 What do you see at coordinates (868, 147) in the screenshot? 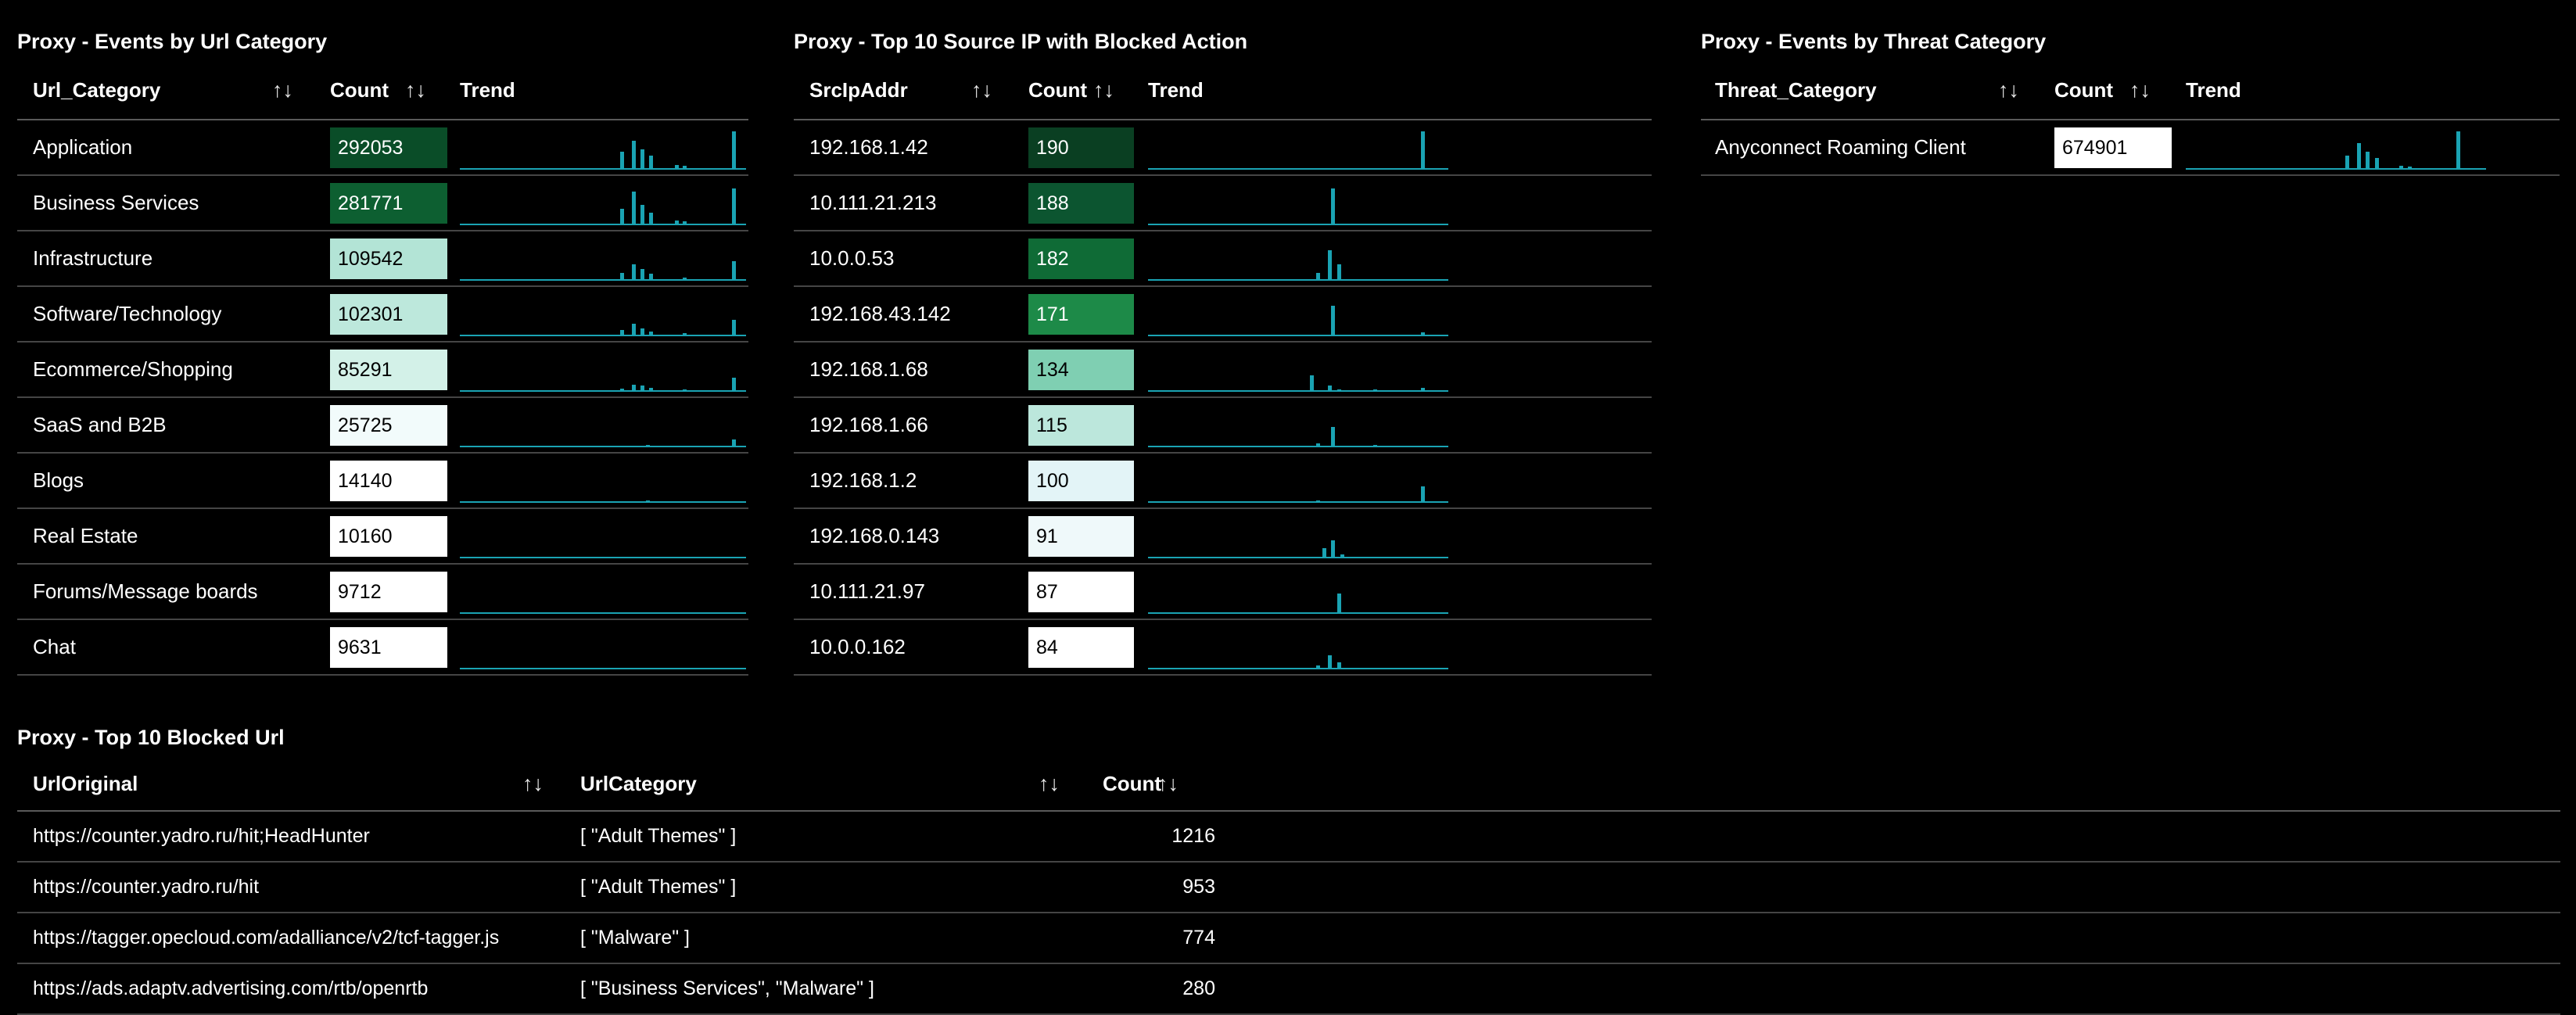
I see `row-label: 192.168.1.42` at bounding box center [868, 147].